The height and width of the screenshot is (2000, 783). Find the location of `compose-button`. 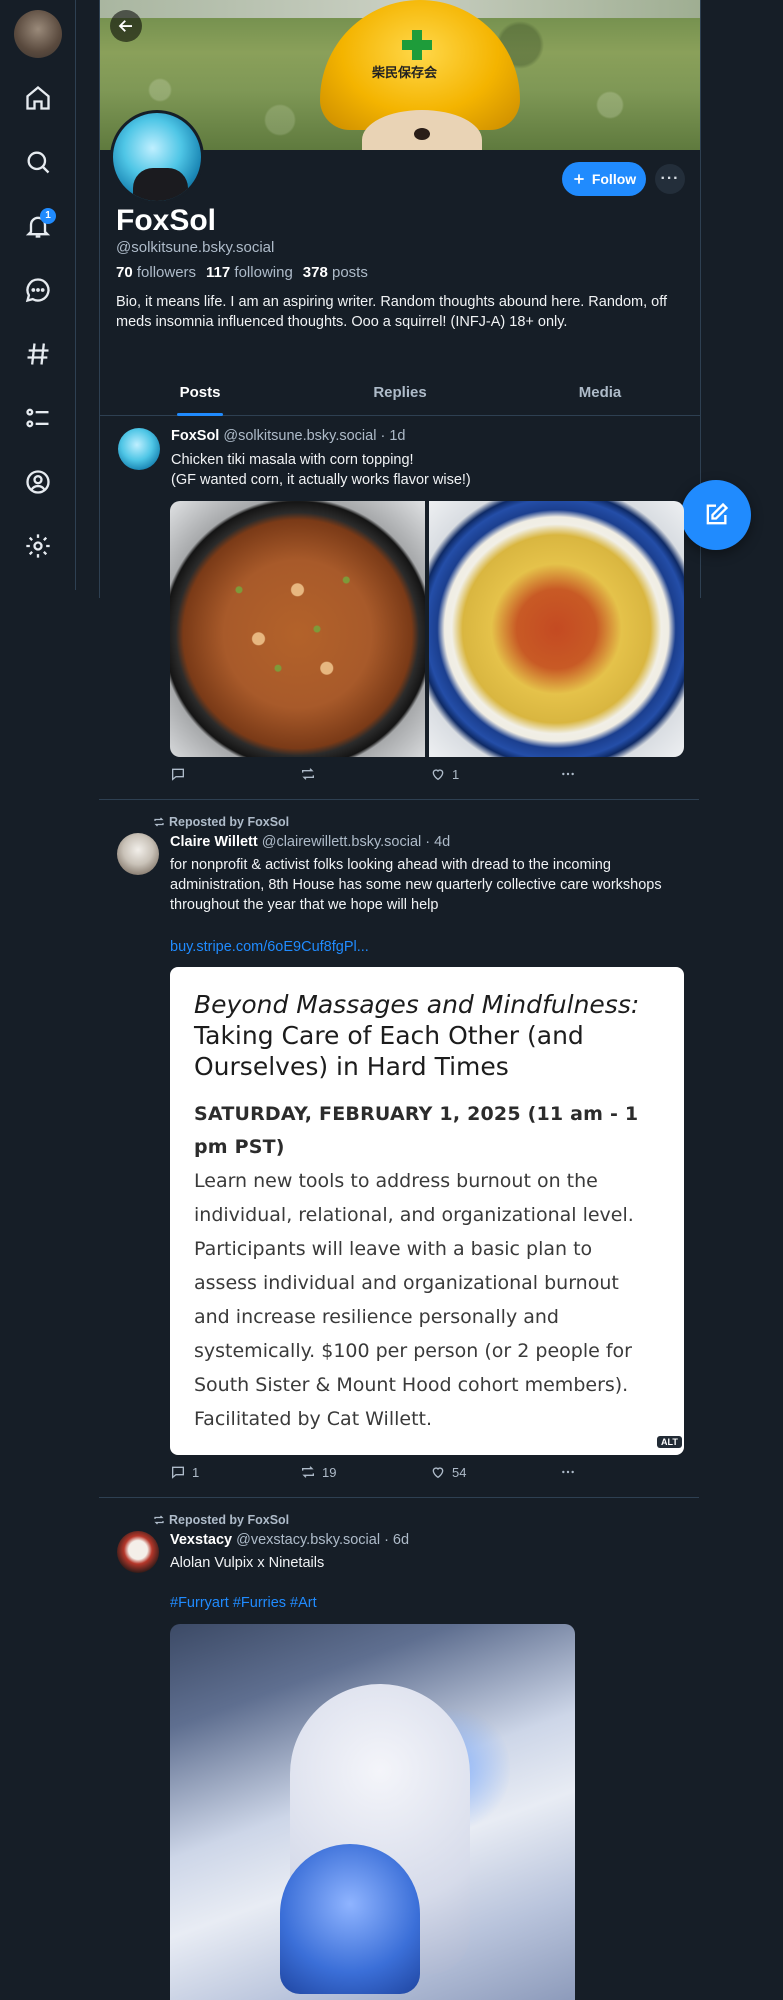

compose-button is located at coordinates (716, 515).